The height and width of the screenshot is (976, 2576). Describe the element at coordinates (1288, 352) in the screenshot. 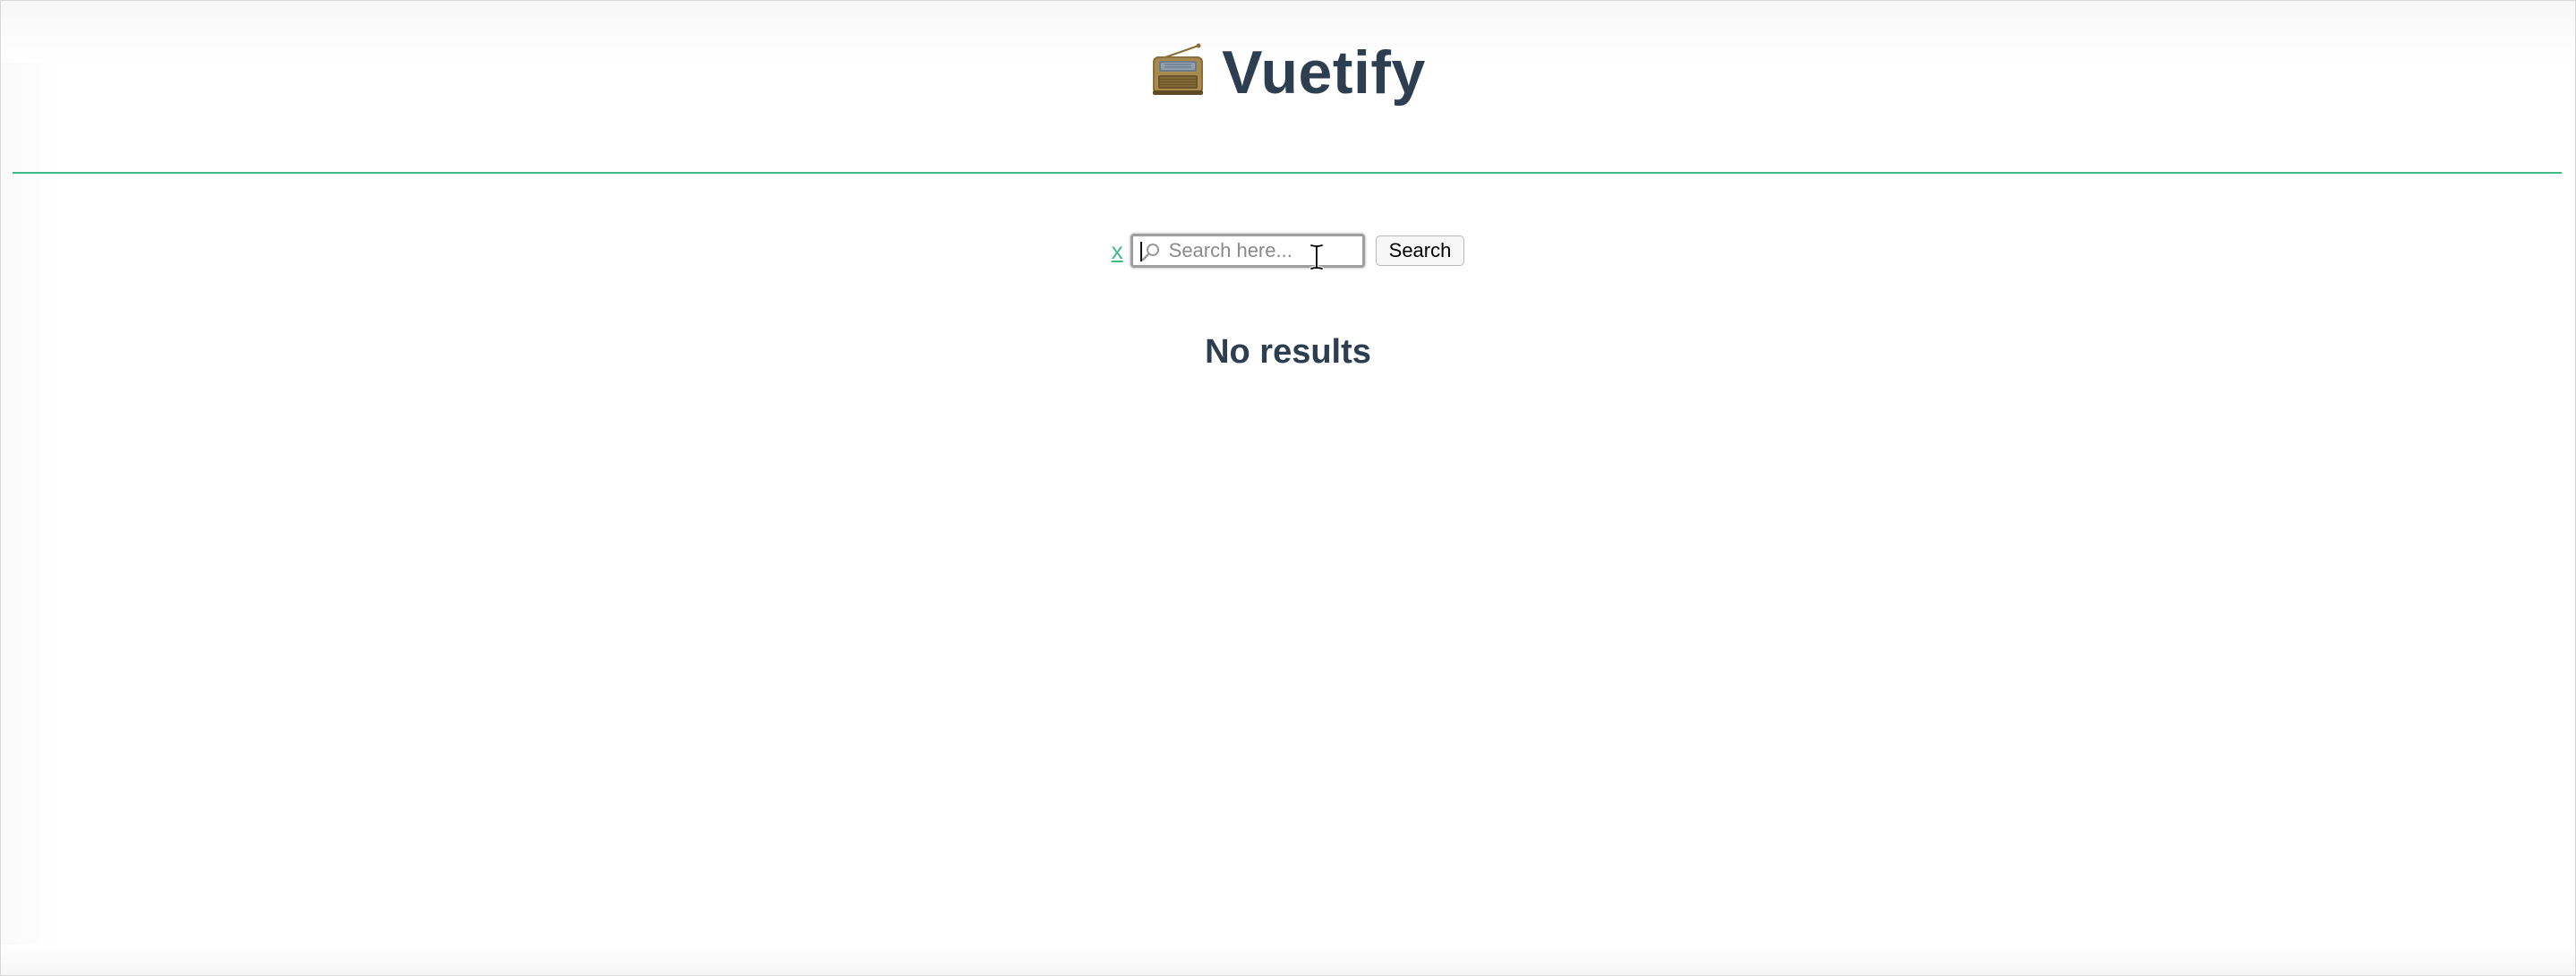

I see `no-results-message: No results` at that location.